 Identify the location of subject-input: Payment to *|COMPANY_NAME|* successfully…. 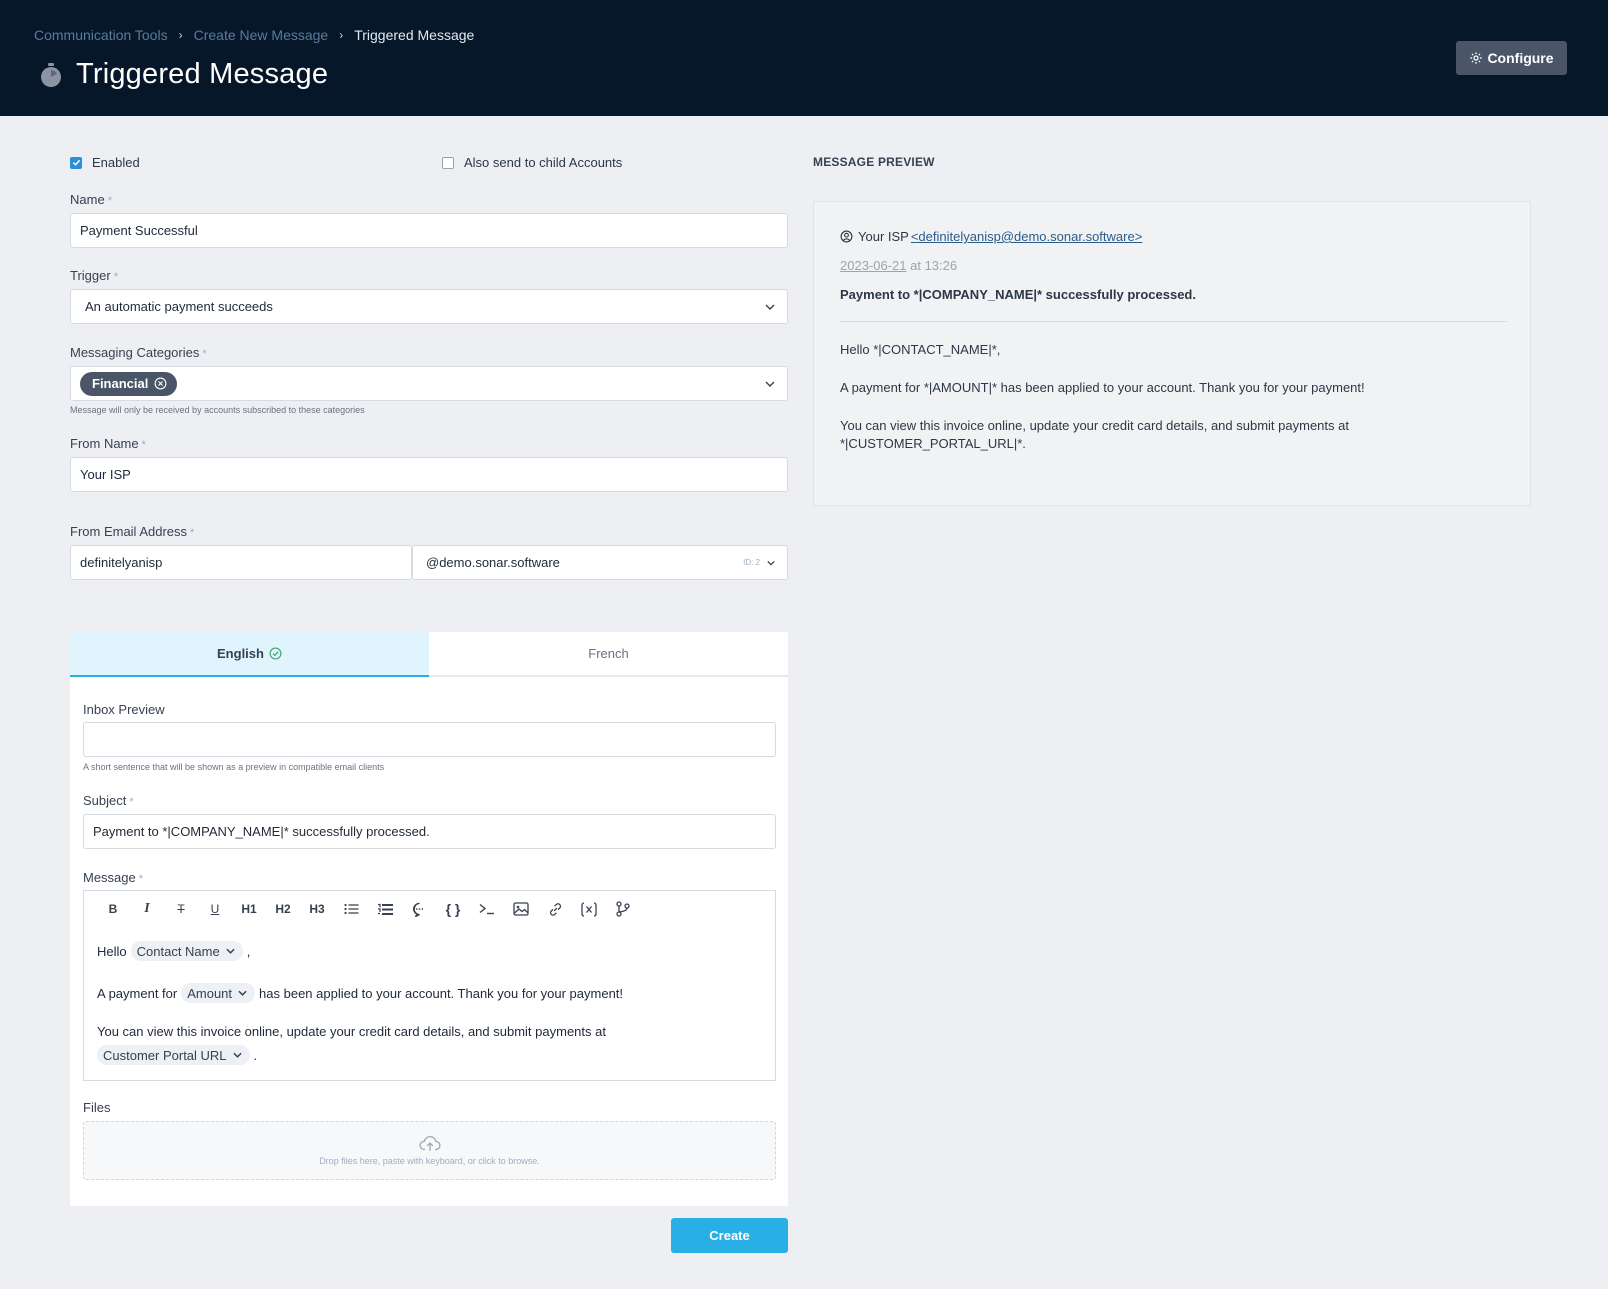
(429, 831).